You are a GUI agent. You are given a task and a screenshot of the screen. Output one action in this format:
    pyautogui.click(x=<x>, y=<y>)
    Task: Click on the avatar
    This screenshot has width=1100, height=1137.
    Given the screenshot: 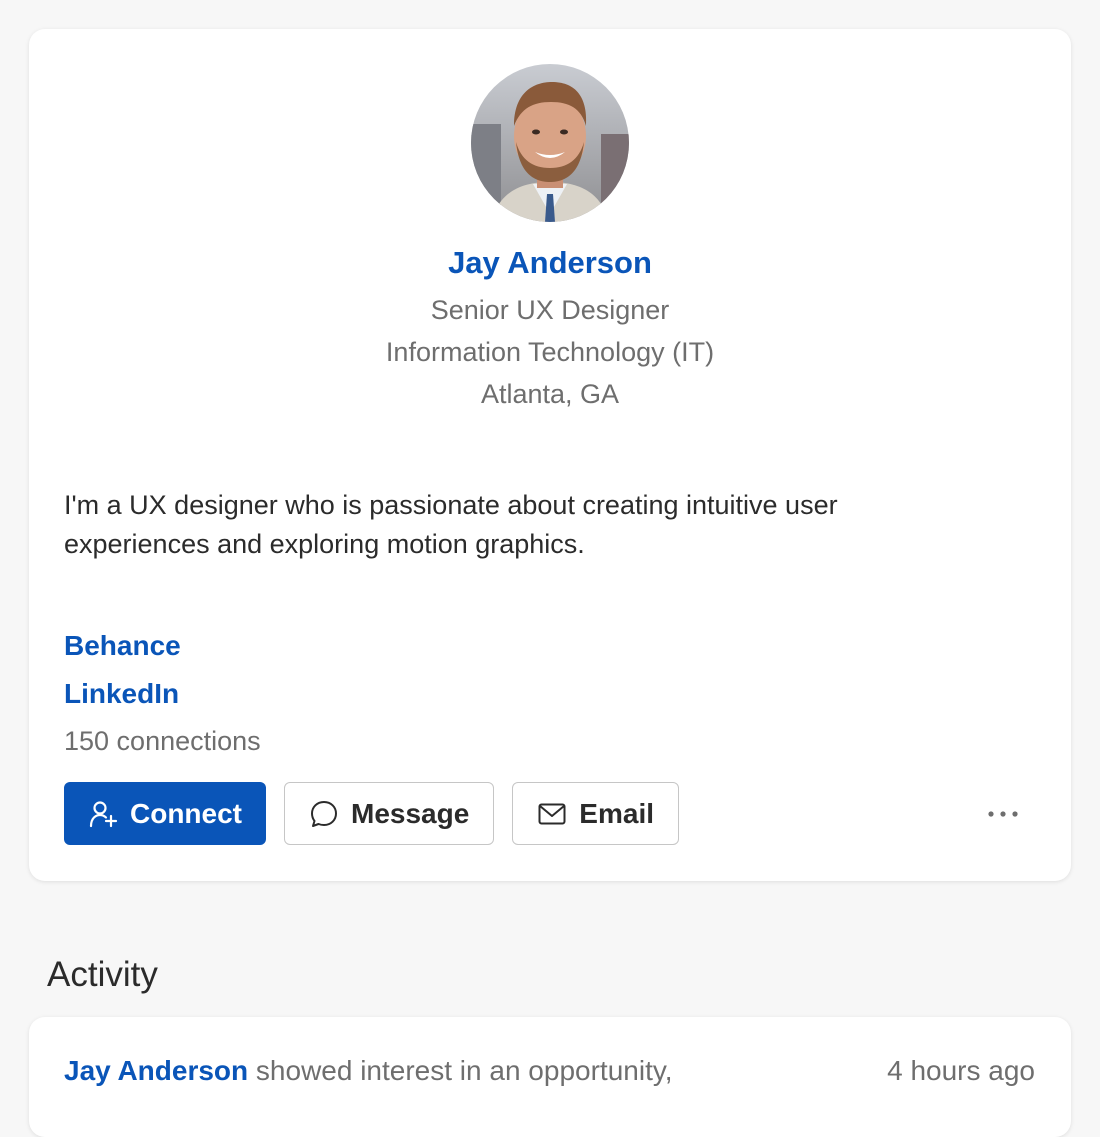 What is the action you would take?
    pyautogui.click(x=550, y=143)
    